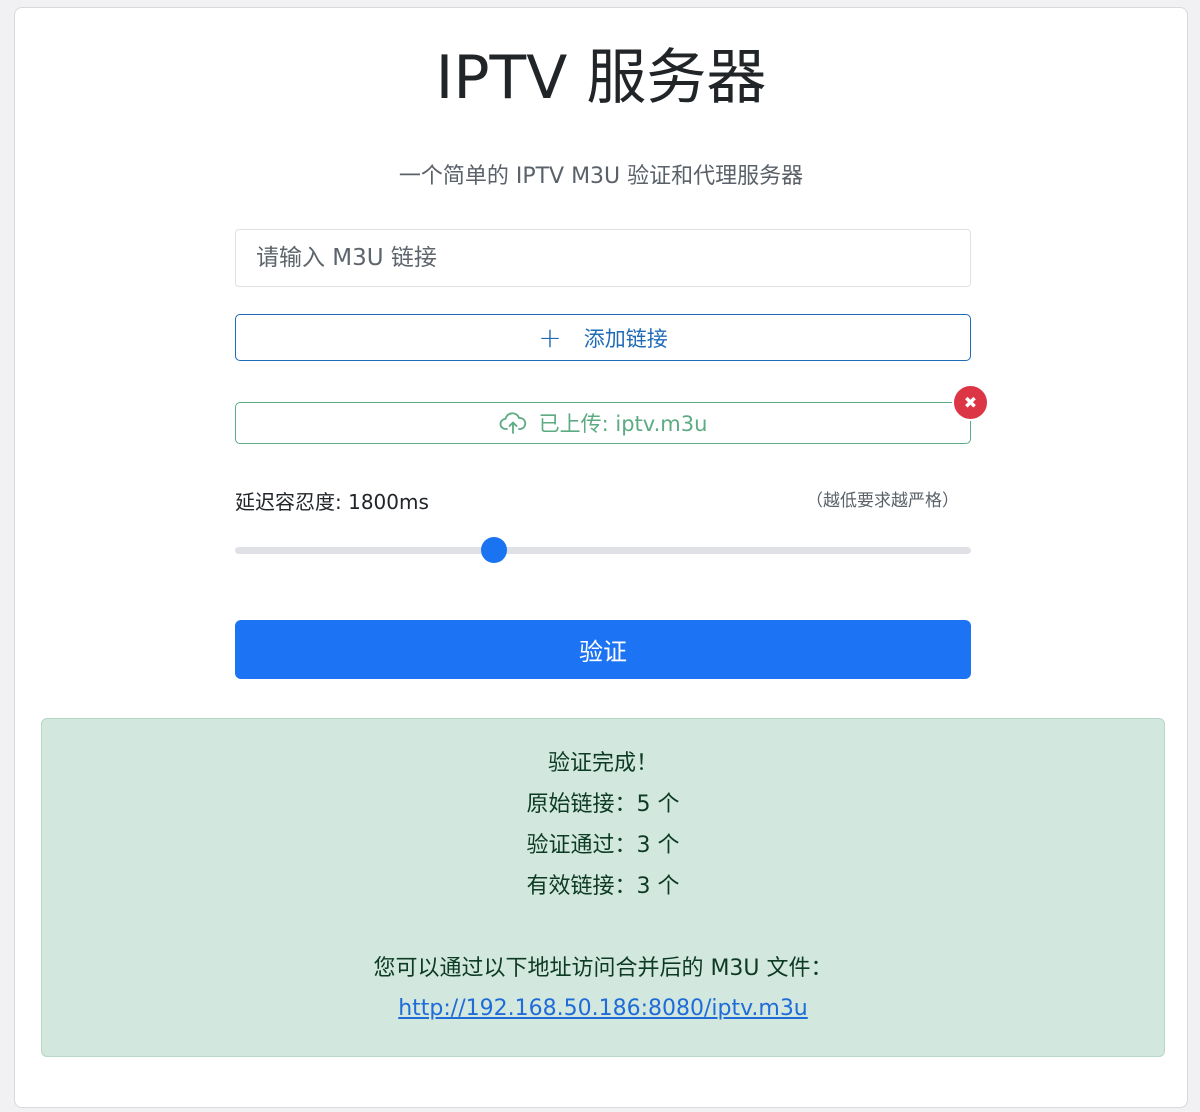 The image size is (1200, 1112). Describe the element at coordinates (603, 258) in the screenshot. I see `m3u-url-input` at that location.